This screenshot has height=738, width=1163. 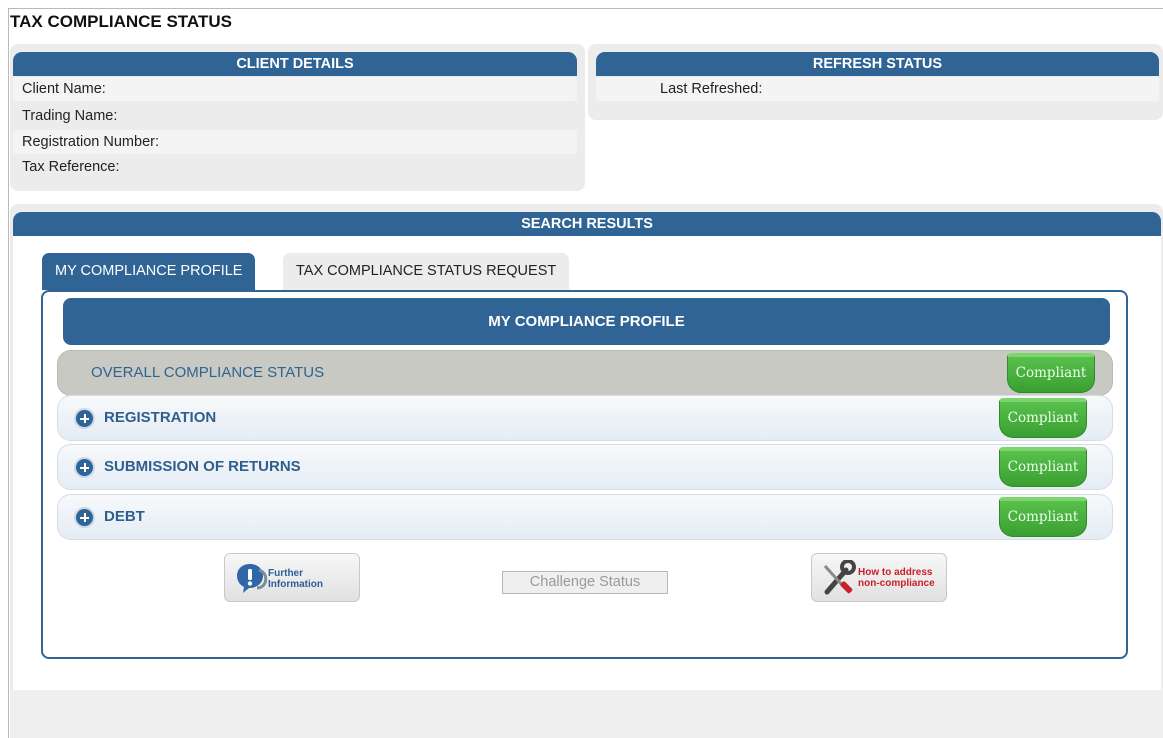 What do you see at coordinates (70, 116) in the screenshot?
I see `trading-name-label: Trading Name:` at bounding box center [70, 116].